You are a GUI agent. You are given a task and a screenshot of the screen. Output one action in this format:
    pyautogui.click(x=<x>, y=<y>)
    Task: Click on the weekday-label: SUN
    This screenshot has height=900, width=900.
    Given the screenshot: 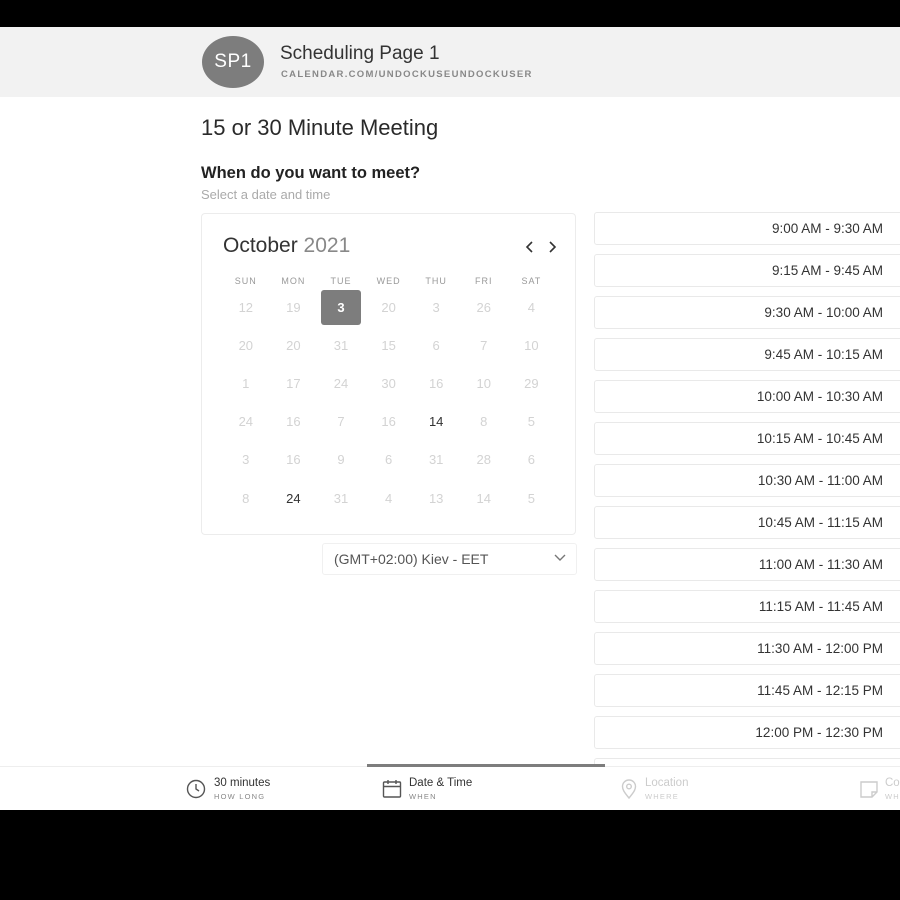 What is the action you would take?
    pyautogui.click(x=245, y=281)
    